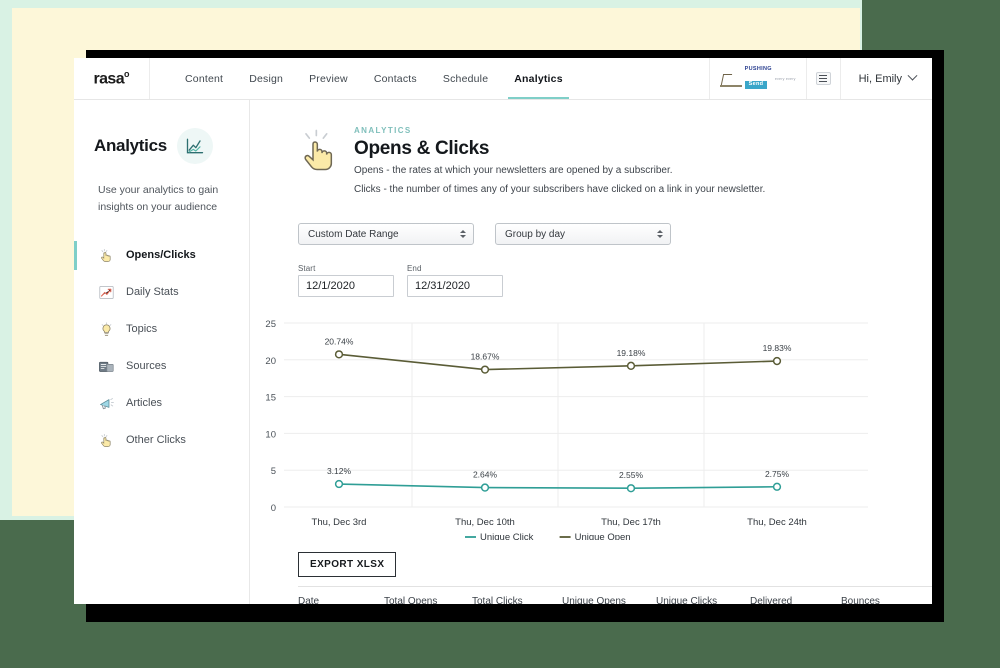  I want to click on chevron-down-icon, so click(912, 75).